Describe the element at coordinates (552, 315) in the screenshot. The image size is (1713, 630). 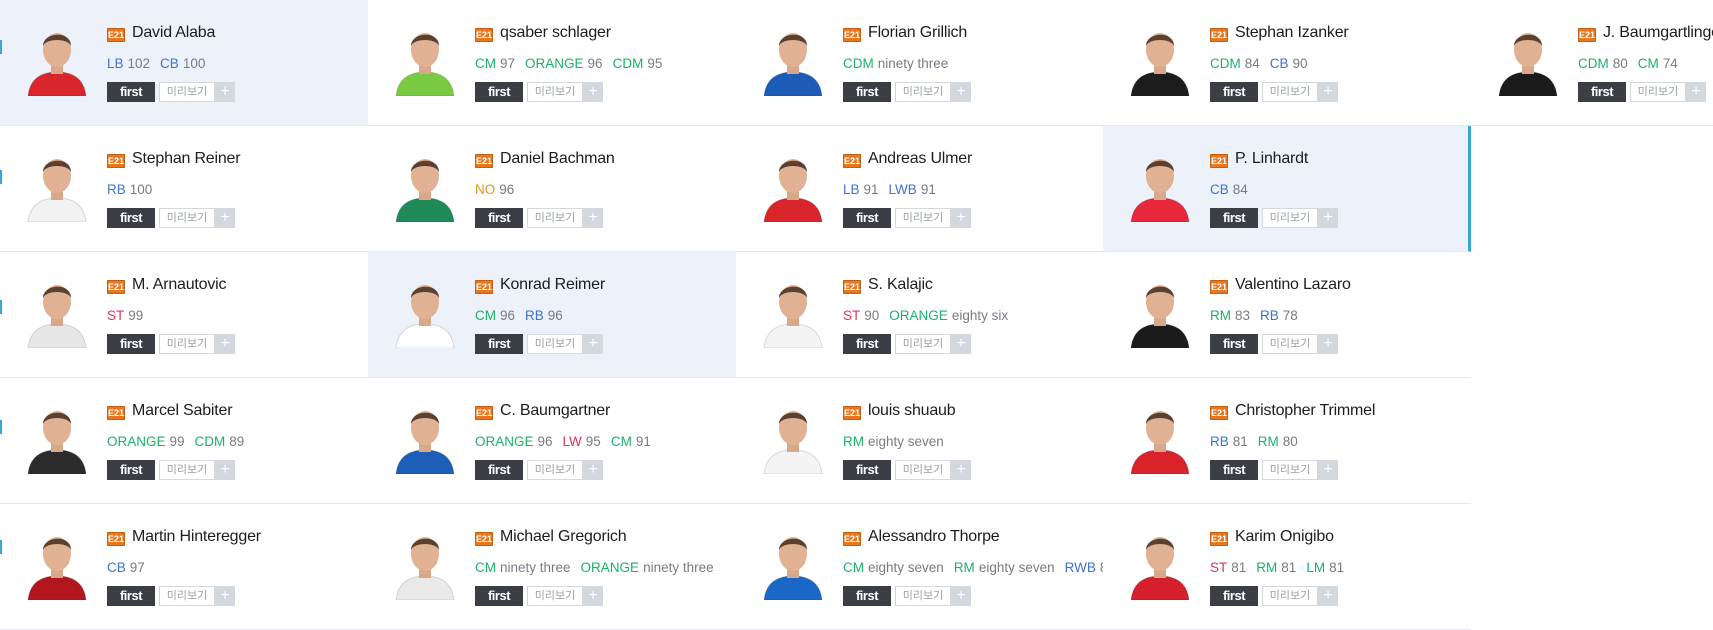
I see `player-card: E21 Konrad Reimer CM 96 RB 96 first 미리보기 +` at that location.